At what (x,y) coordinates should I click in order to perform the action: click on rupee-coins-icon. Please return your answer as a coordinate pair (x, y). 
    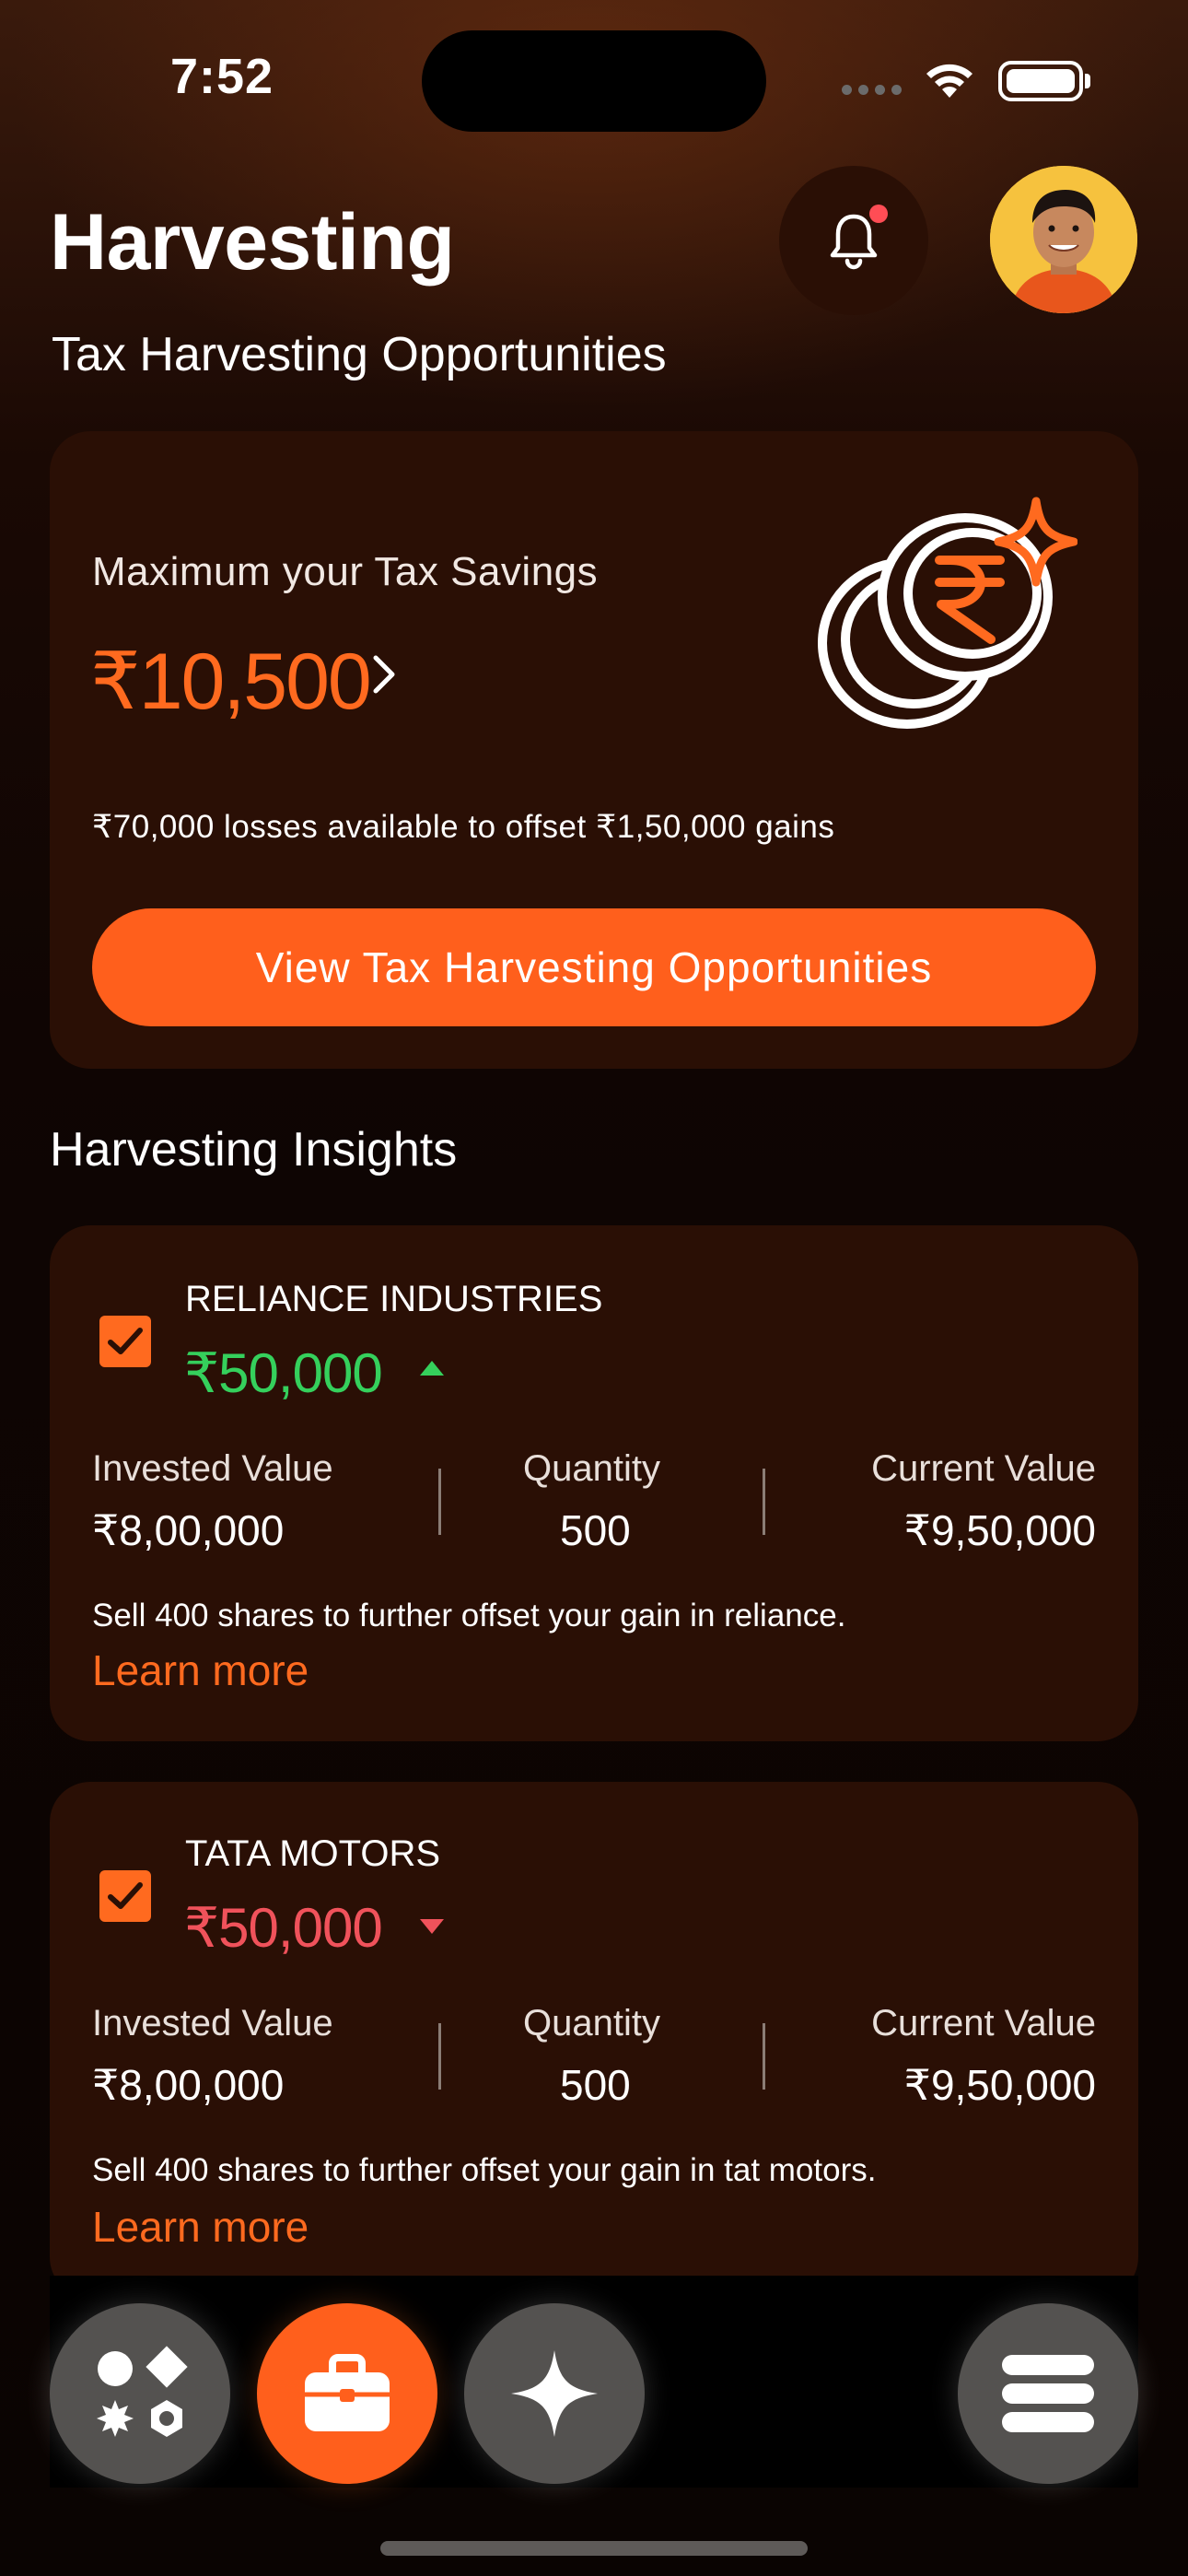
    Looking at the image, I should click on (944, 631).